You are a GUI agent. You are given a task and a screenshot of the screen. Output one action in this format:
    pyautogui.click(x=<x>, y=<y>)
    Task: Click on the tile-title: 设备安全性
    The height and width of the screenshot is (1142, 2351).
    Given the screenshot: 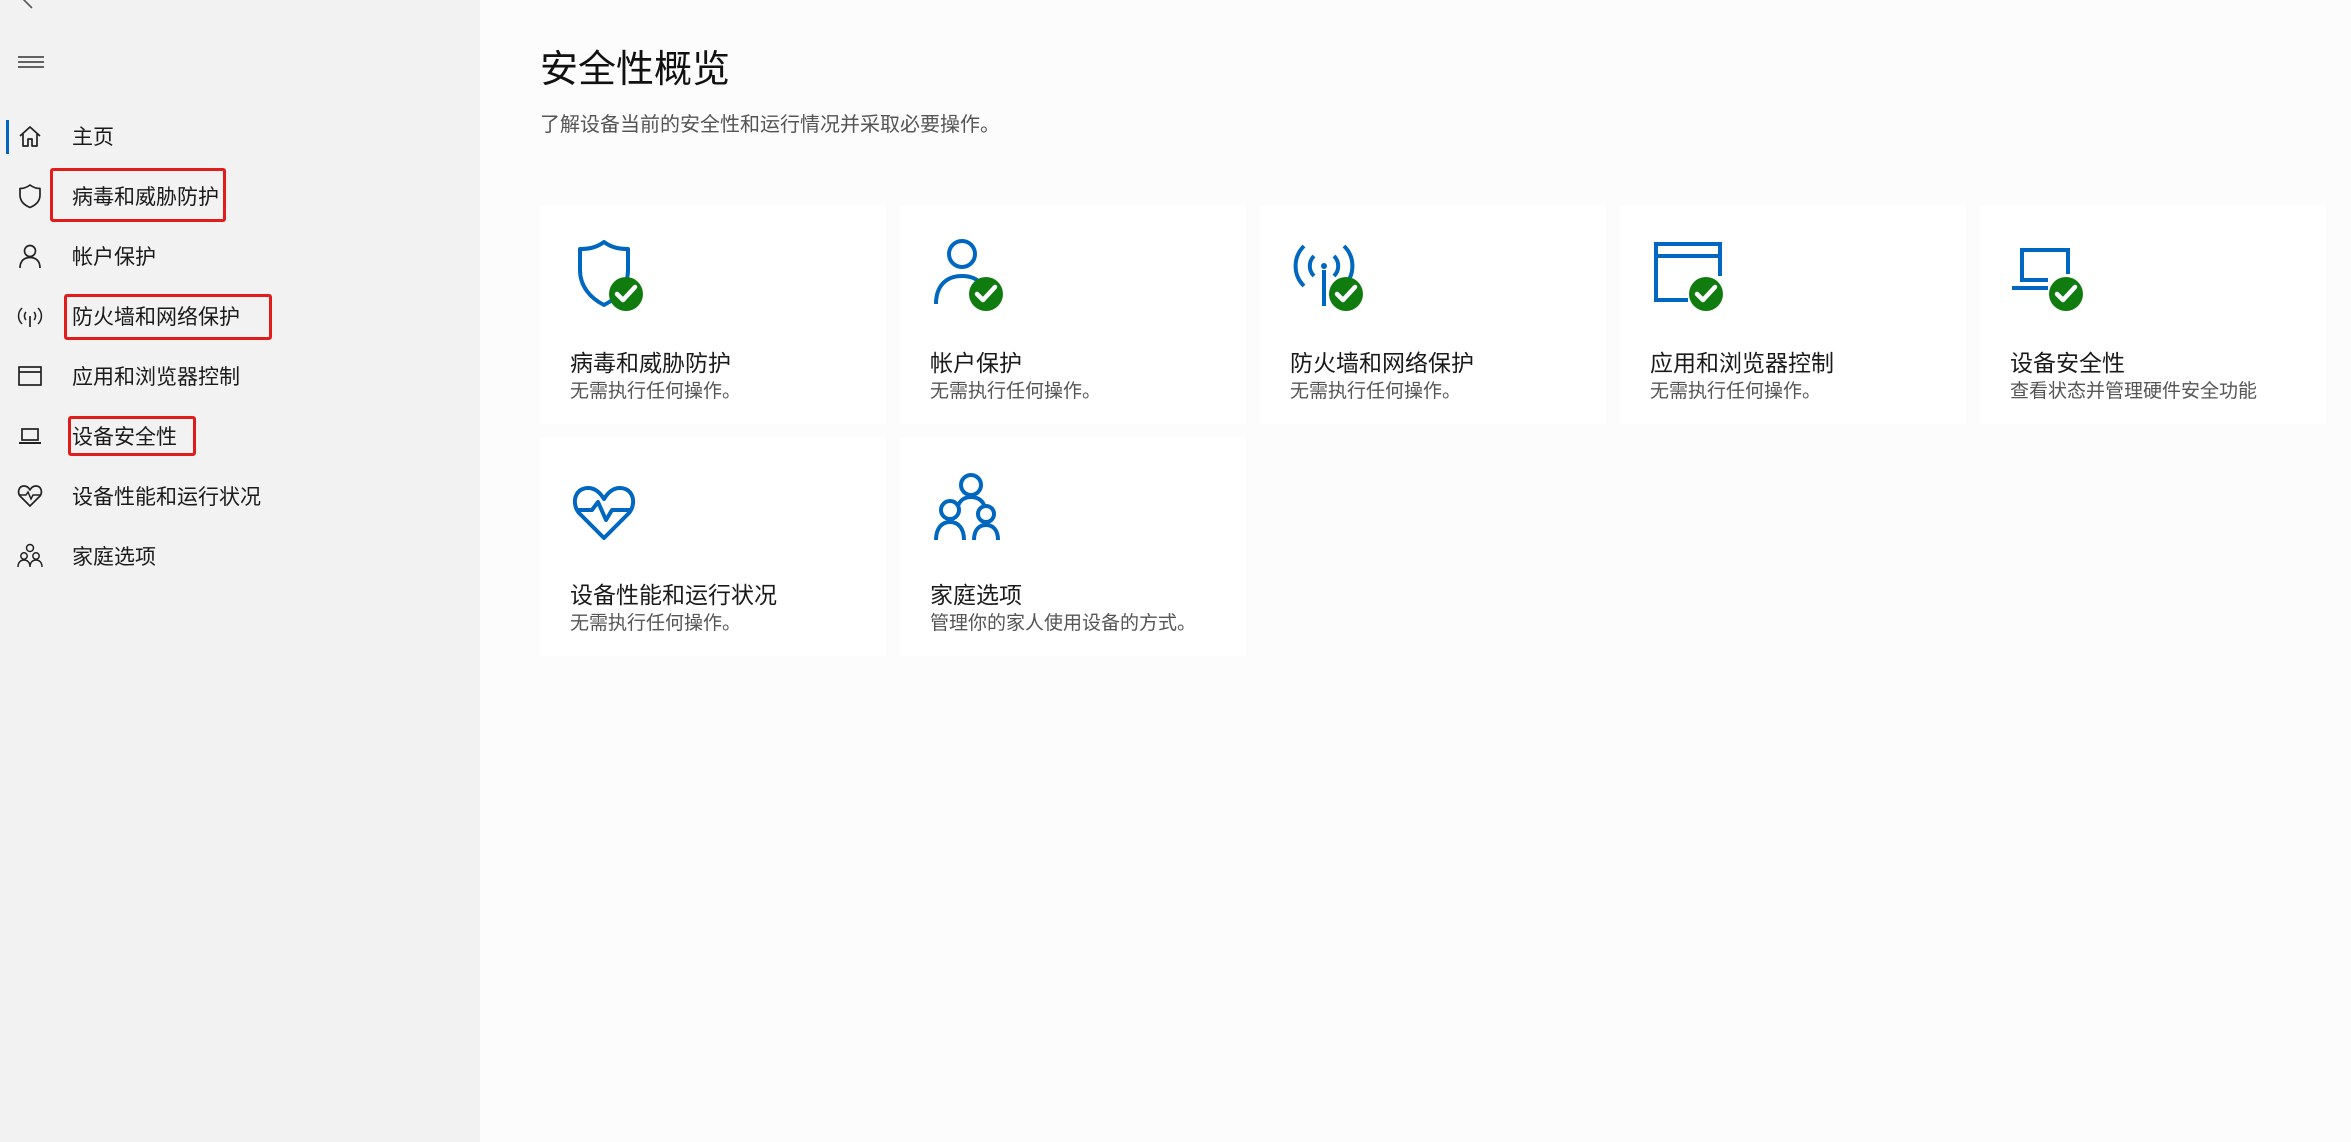 What is the action you would take?
    pyautogui.click(x=2067, y=364)
    